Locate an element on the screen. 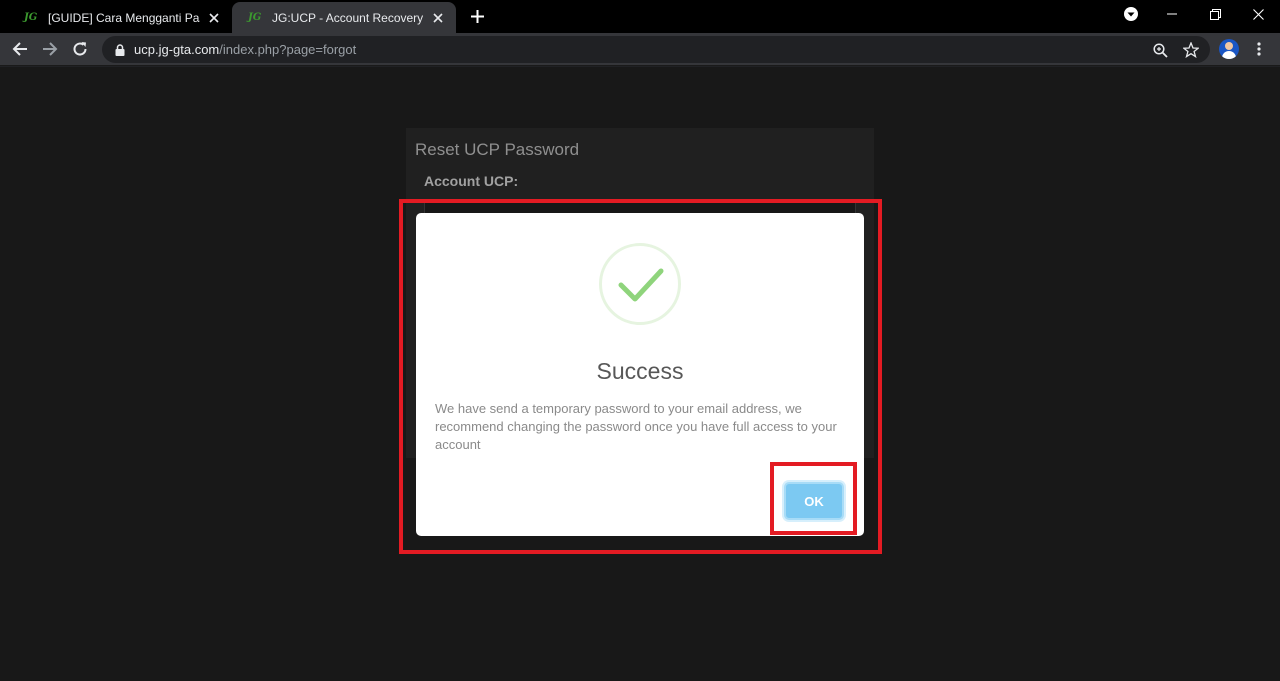 The height and width of the screenshot is (681, 1280). reload-icon is located at coordinates (80, 49).